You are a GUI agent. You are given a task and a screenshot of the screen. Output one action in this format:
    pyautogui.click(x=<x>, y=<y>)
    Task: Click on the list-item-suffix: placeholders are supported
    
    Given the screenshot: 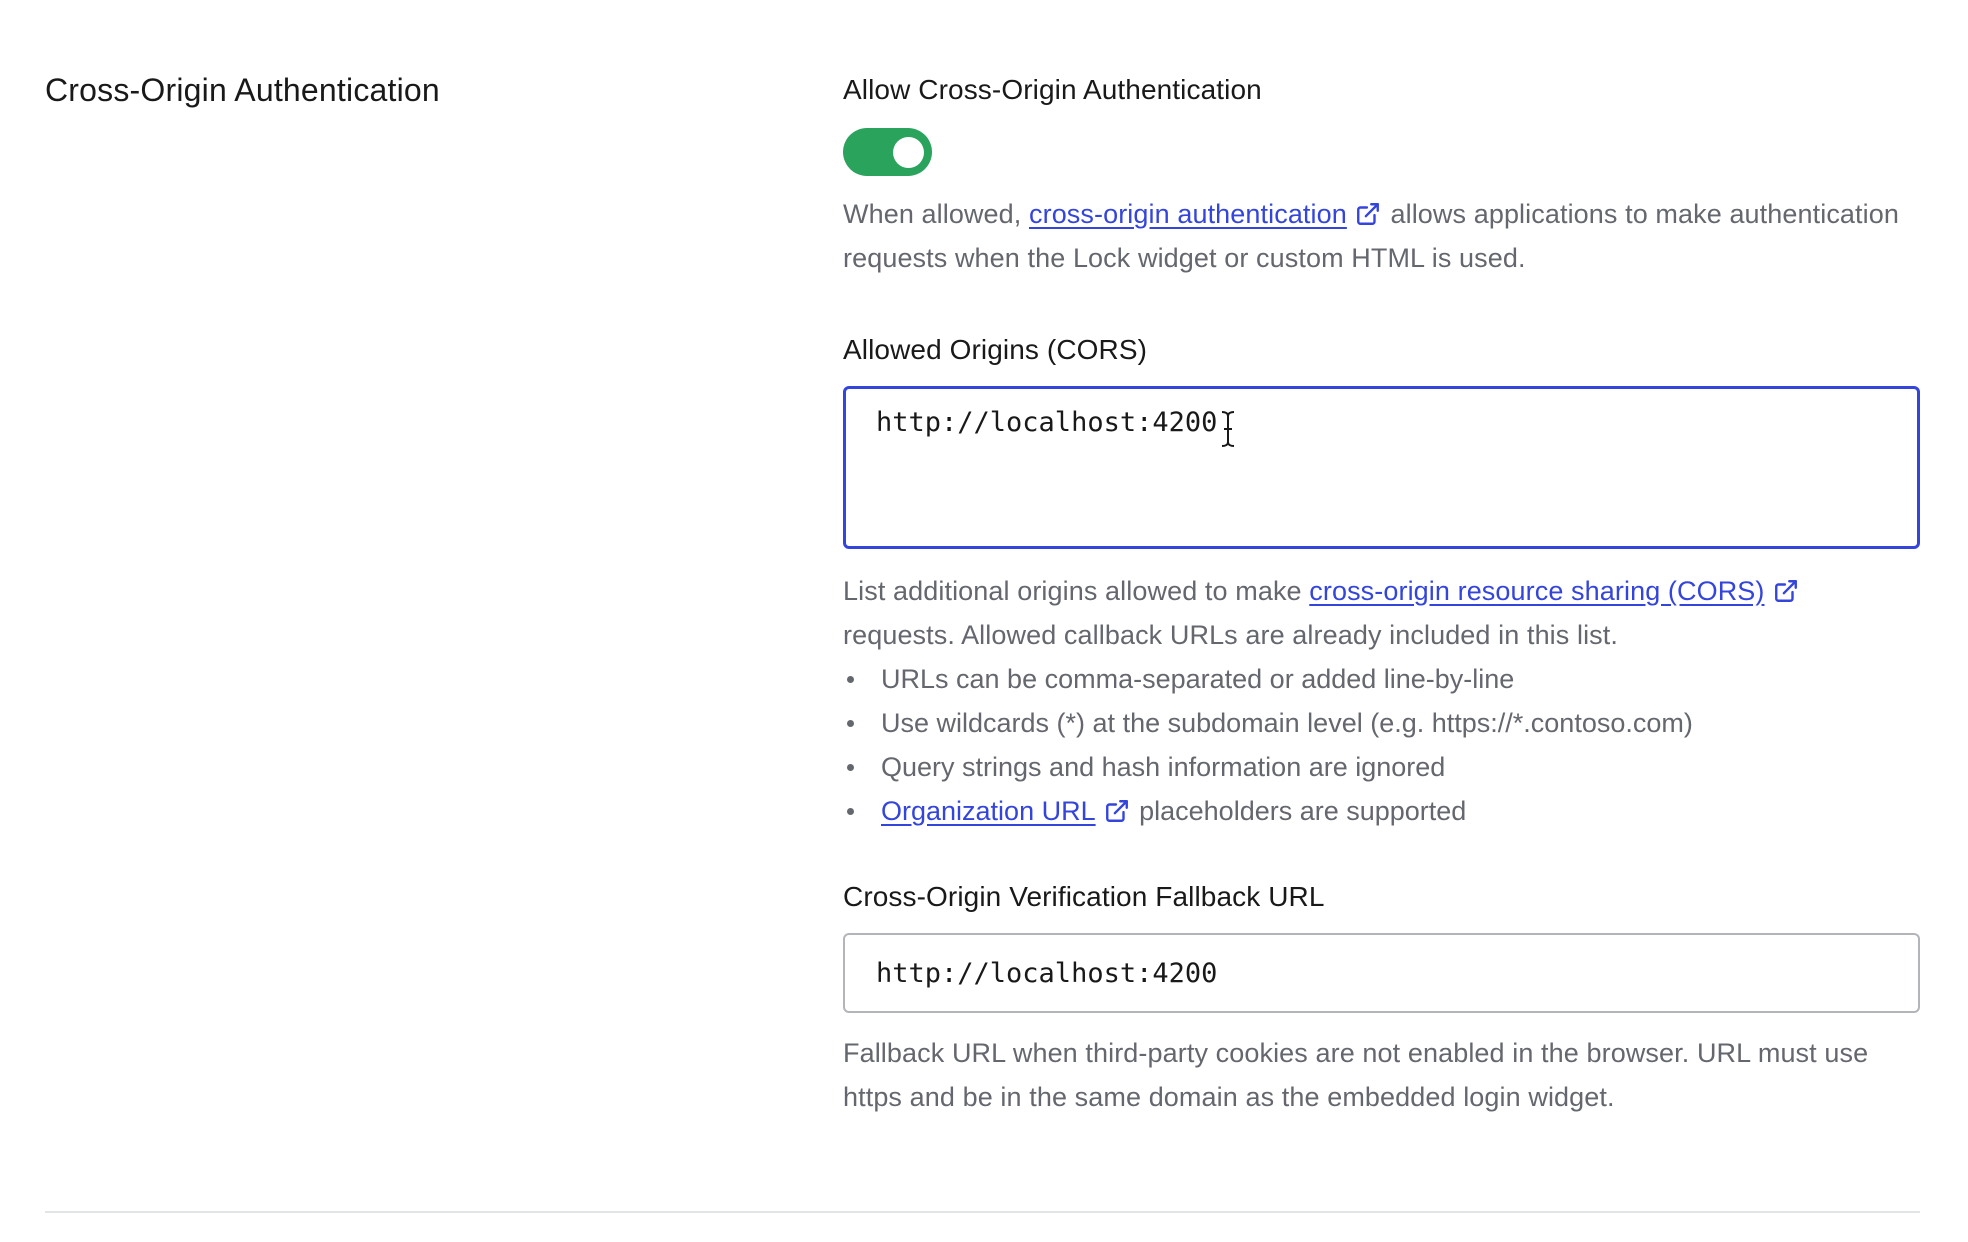 What is the action you would take?
    pyautogui.click(x=1299, y=811)
    